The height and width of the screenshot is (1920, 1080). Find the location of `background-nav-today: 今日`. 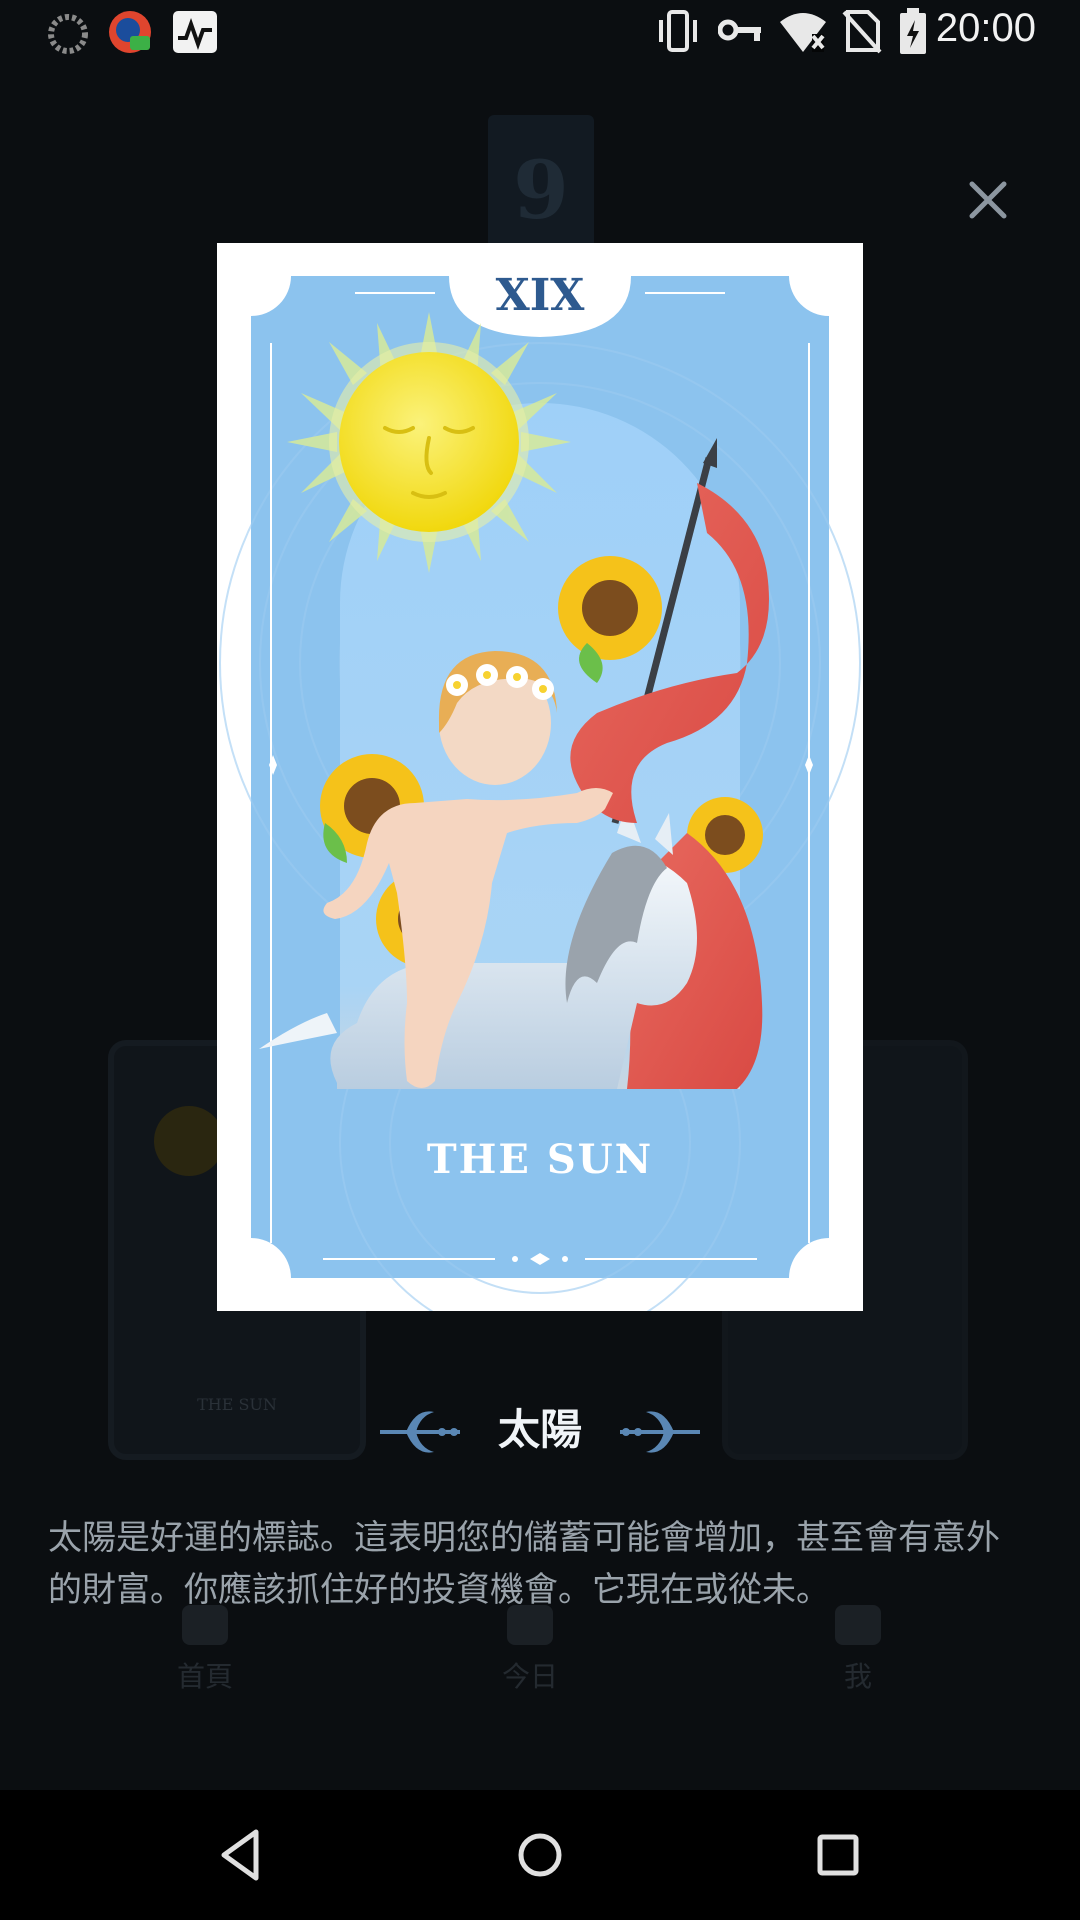

background-nav-today: 今日 is located at coordinates (530, 1650).